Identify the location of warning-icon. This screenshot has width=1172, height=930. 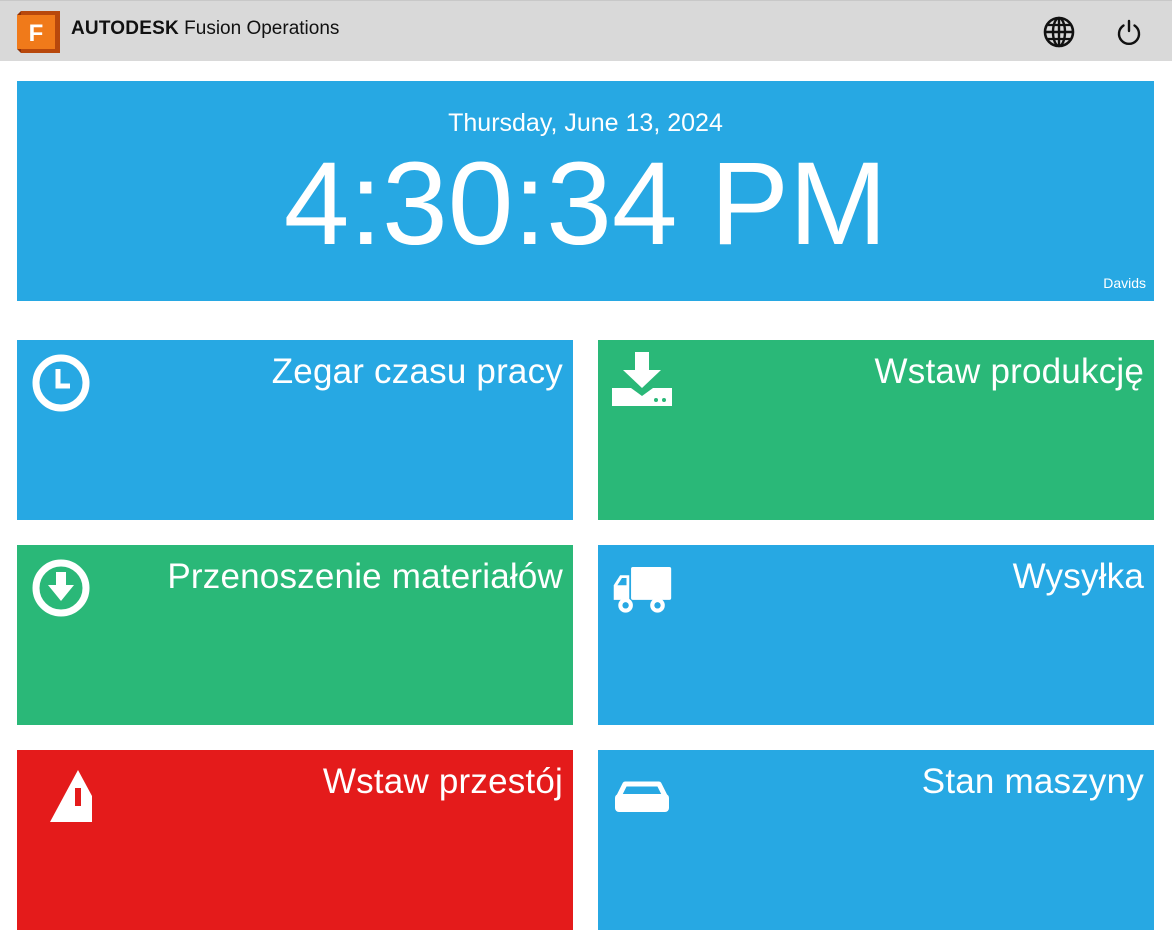
(71, 796).